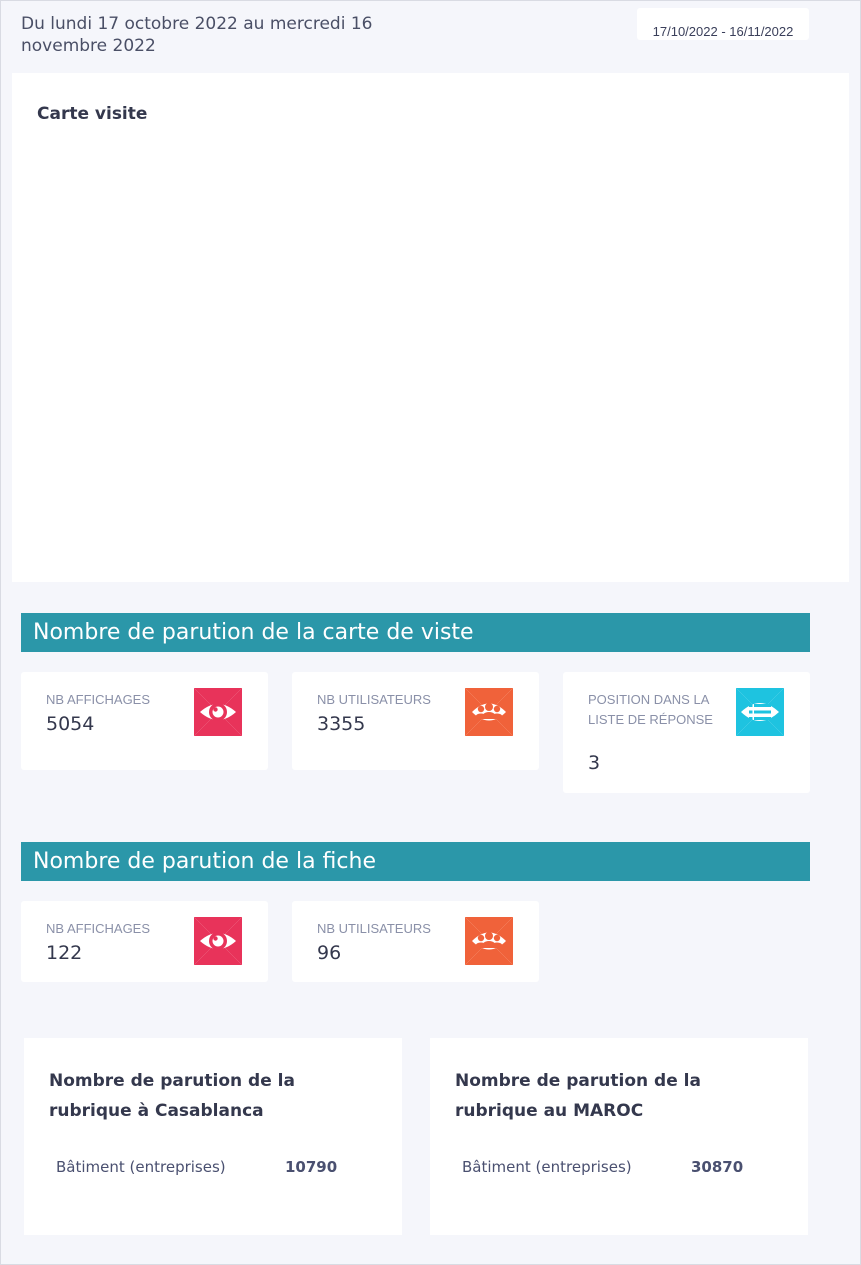 The height and width of the screenshot is (1265, 861). What do you see at coordinates (70, 724) in the screenshot?
I see `stat-value: 5054` at bounding box center [70, 724].